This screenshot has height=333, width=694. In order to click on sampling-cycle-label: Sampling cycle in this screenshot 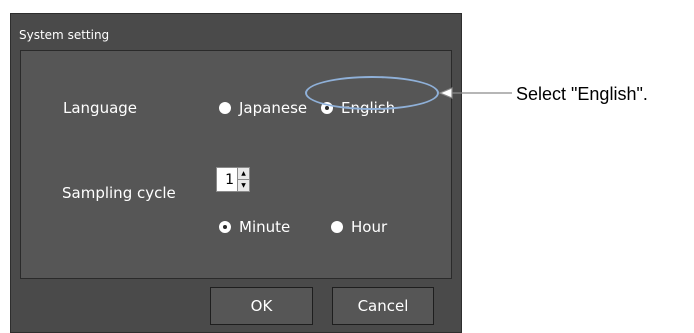, I will do `click(119, 193)`.